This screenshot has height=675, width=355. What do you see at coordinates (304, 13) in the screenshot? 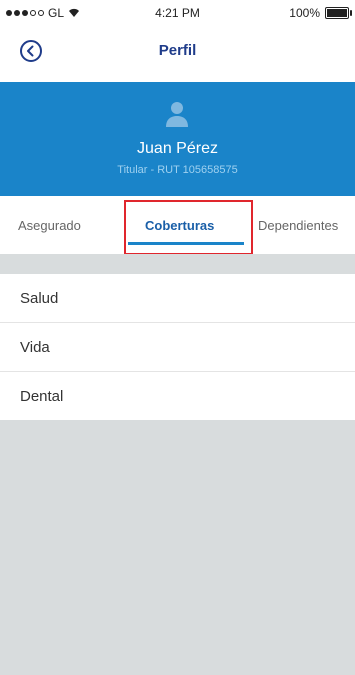
I see `battery-percent: 100%` at bounding box center [304, 13].